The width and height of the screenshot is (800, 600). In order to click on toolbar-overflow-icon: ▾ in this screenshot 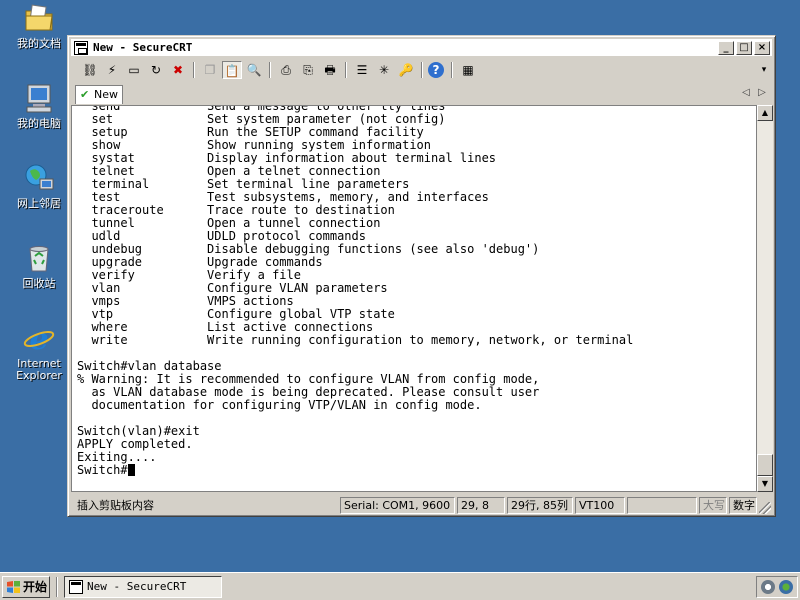, I will do `click(764, 70)`.